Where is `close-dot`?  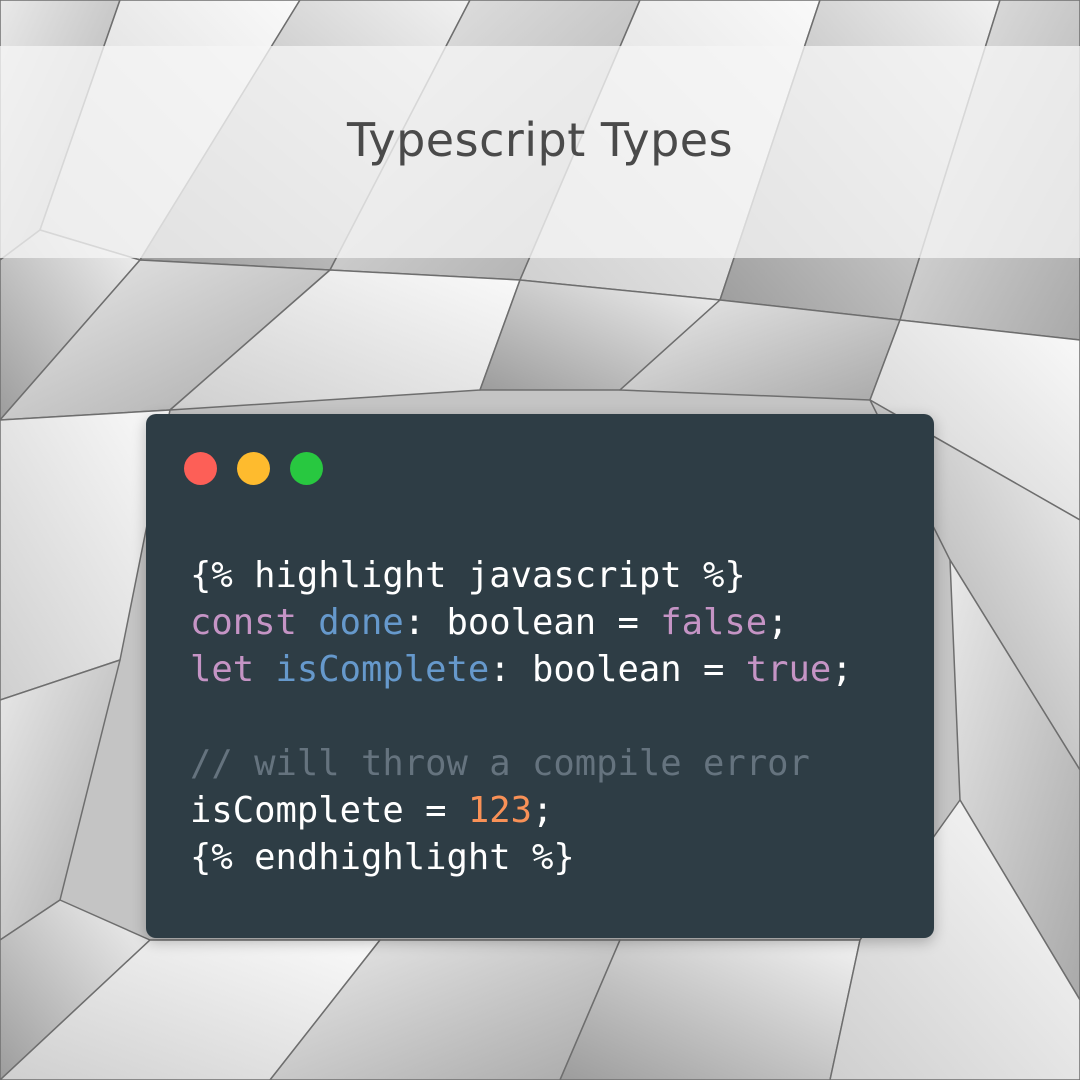 close-dot is located at coordinates (200, 468).